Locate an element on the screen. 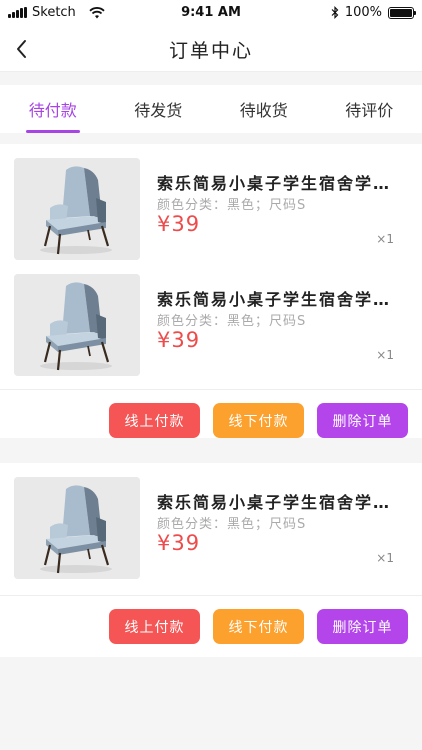 The height and width of the screenshot is (750, 422). battery-fill is located at coordinates (401, 12).